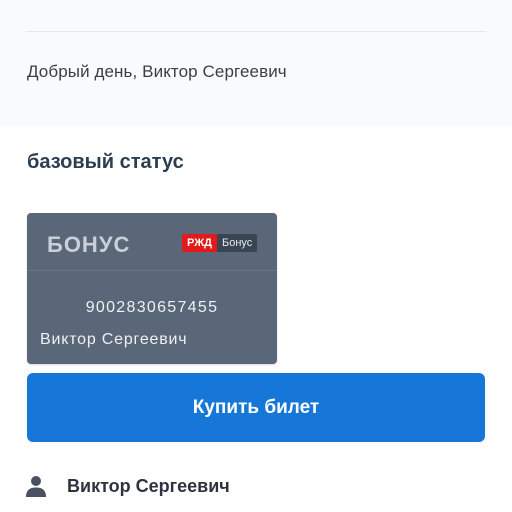 Image resolution: width=512 pixels, height=512 pixels. I want to click on rzd-bonus-badge: РЖД Бонус, so click(220, 243).